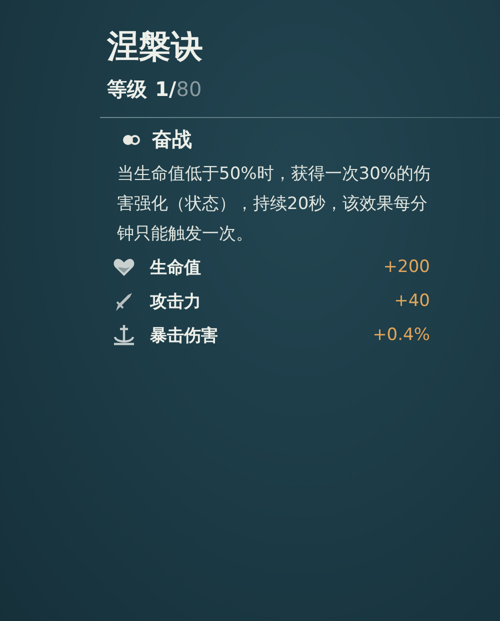 The image size is (500, 621). I want to click on toggle-icon, so click(132, 140).